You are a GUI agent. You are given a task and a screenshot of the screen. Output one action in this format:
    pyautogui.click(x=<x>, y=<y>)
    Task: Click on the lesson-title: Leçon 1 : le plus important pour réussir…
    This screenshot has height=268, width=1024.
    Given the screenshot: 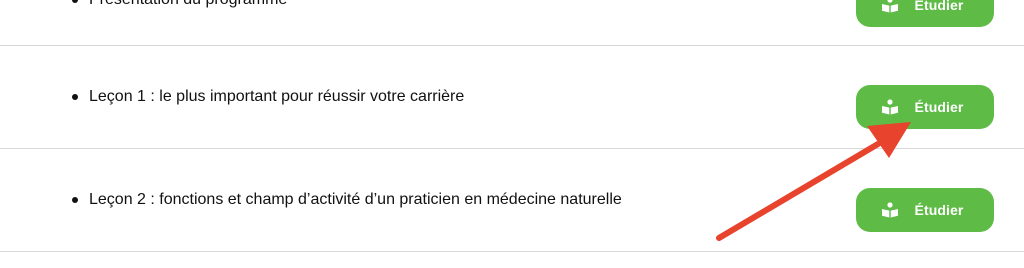 What is the action you would take?
    pyautogui.click(x=277, y=96)
    